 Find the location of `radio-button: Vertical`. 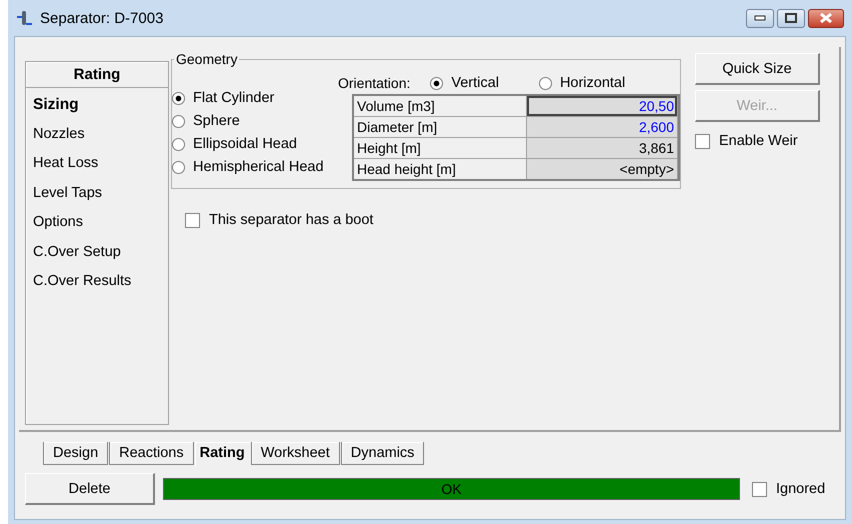

radio-button: Vertical is located at coordinates (464, 83).